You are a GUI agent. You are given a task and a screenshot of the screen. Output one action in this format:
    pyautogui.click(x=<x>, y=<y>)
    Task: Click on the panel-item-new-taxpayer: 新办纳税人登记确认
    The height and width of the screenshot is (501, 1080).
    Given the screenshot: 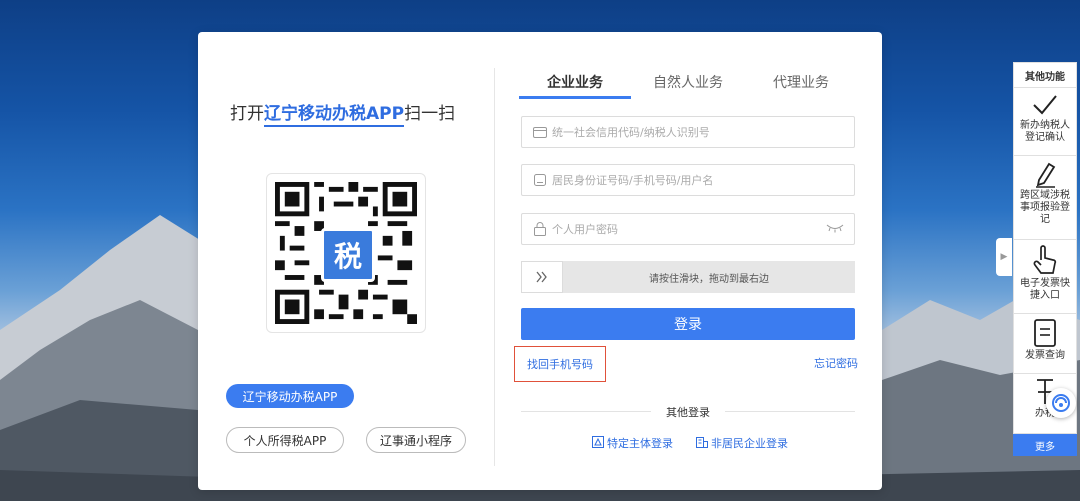 What is the action you would take?
    pyautogui.click(x=1045, y=122)
    